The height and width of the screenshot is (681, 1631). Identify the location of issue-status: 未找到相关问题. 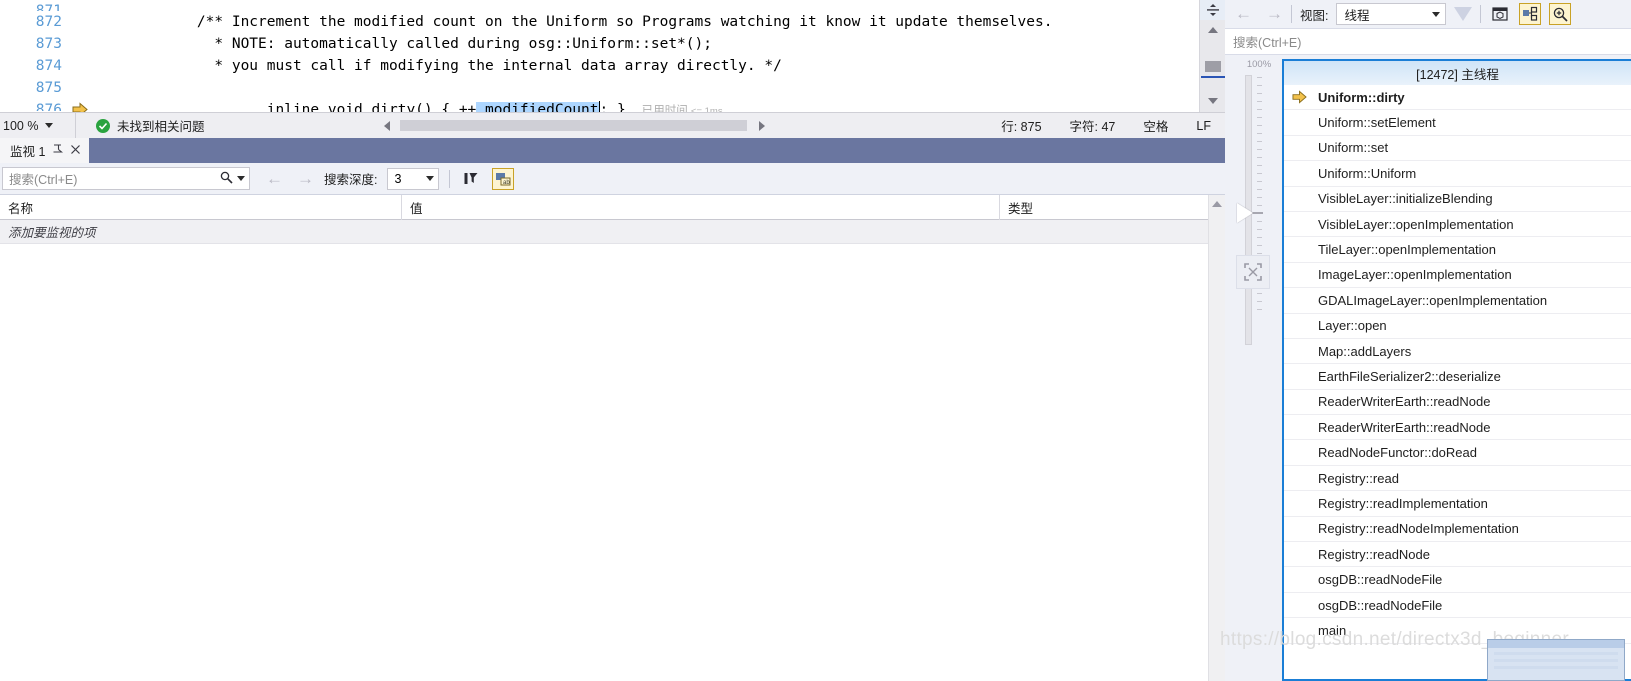
(226, 125).